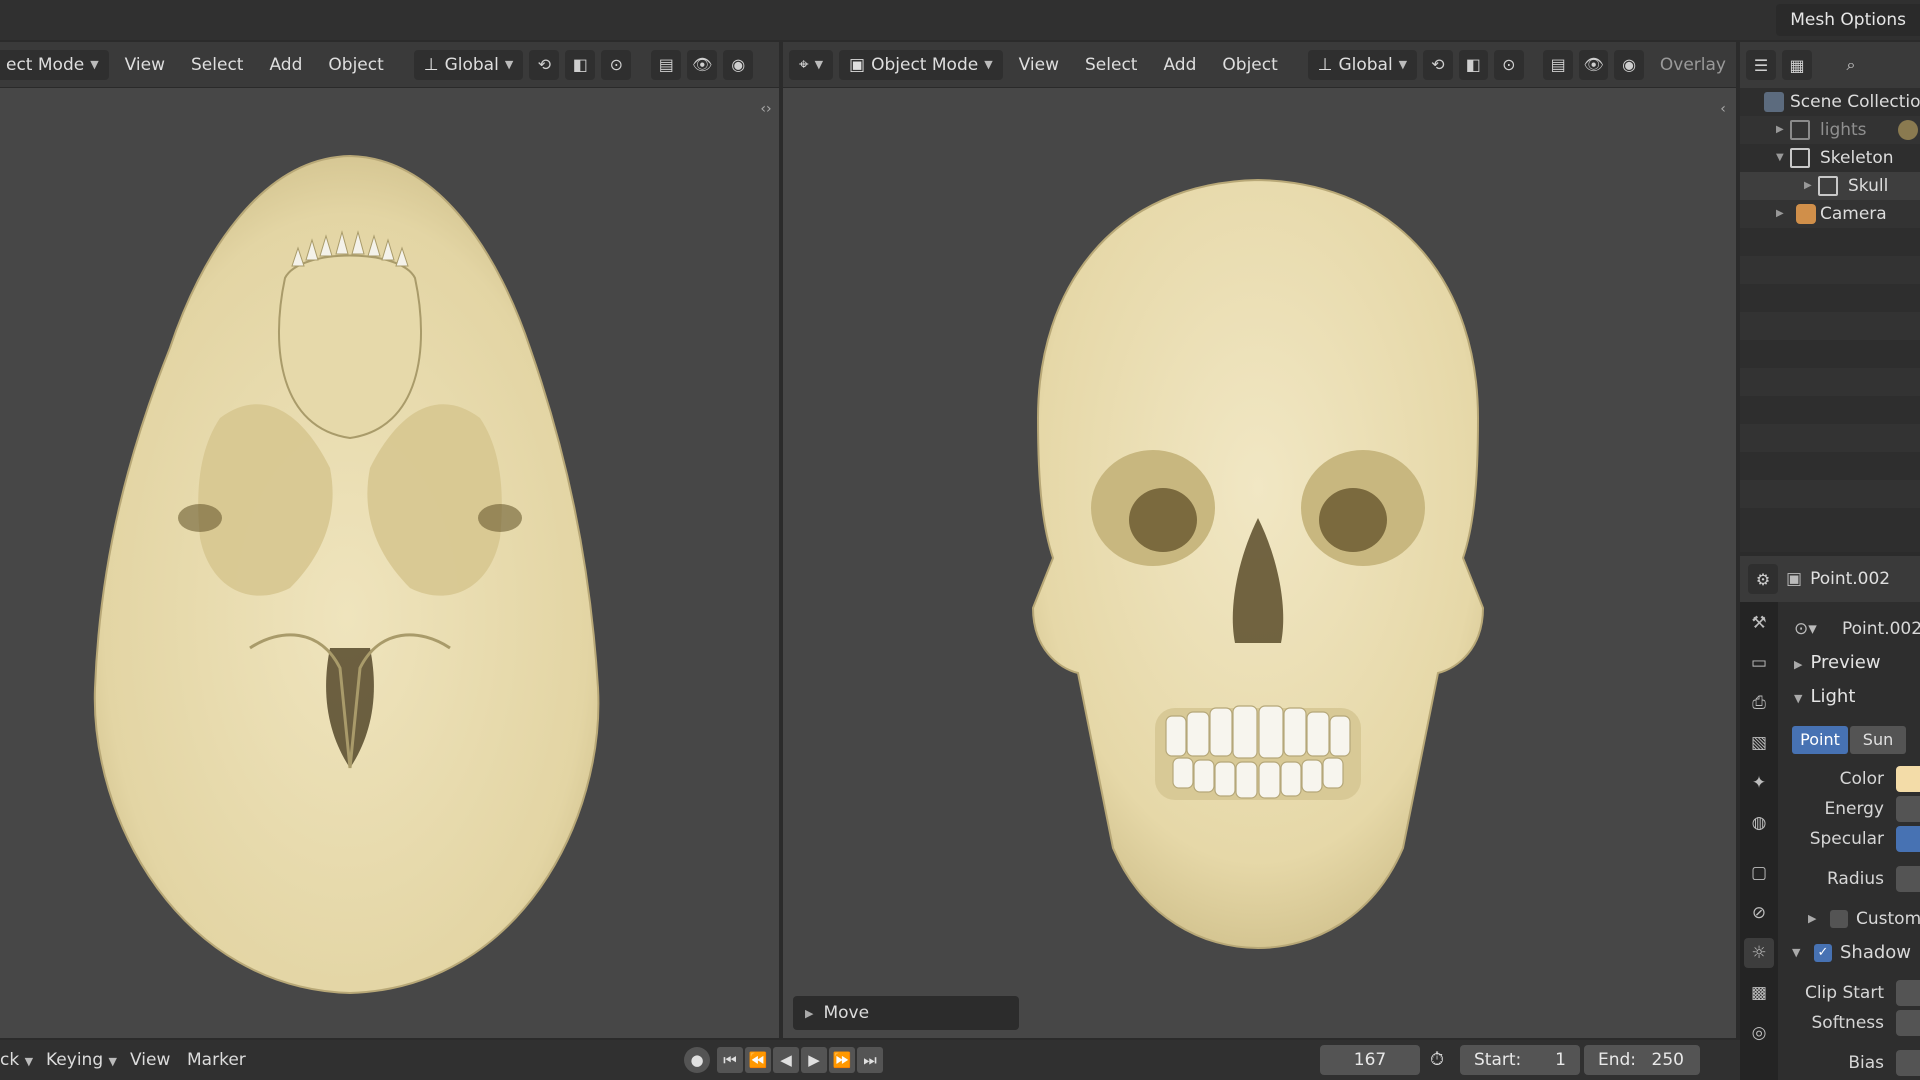 This screenshot has height=1080, width=1920. What do you see at coordinates (1850, 1063) in the screenshot?
I see `bias-row: Bias` at bounding box center [1850, 1063].